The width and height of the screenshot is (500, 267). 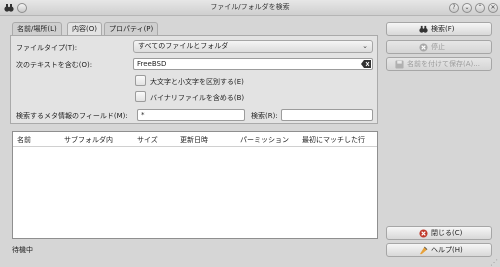 What do you see at coordinates (447, 233) in the screenshot?
I see `close-button-label: 閉じる(C)` at bounding box center [447, 233].